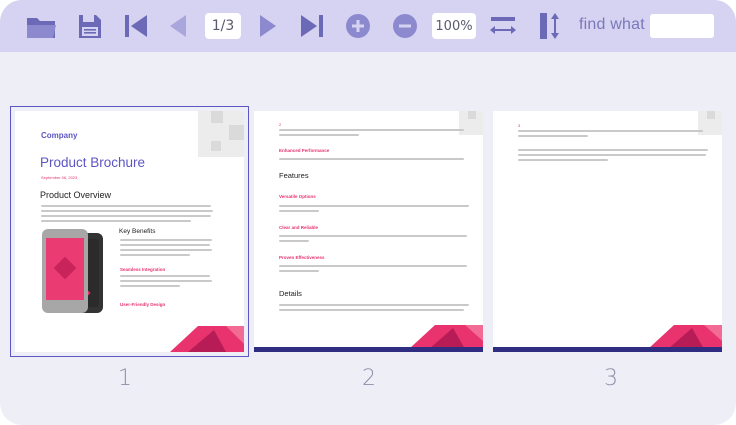 This screenshot has width=736, height=425. I want to click on zoom-level: 100%, so click(454, 26).